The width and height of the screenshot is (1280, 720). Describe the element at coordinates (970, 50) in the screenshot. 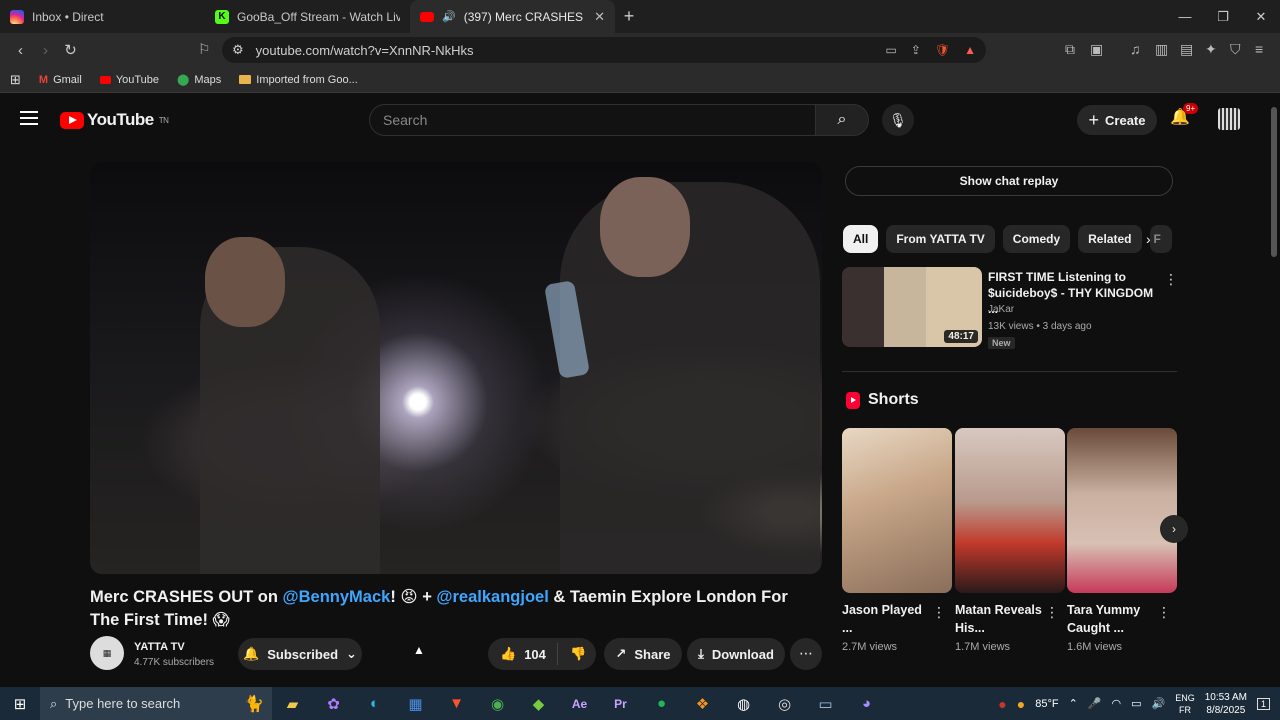

I see `brave-rewards-icon: ▲` at that location.